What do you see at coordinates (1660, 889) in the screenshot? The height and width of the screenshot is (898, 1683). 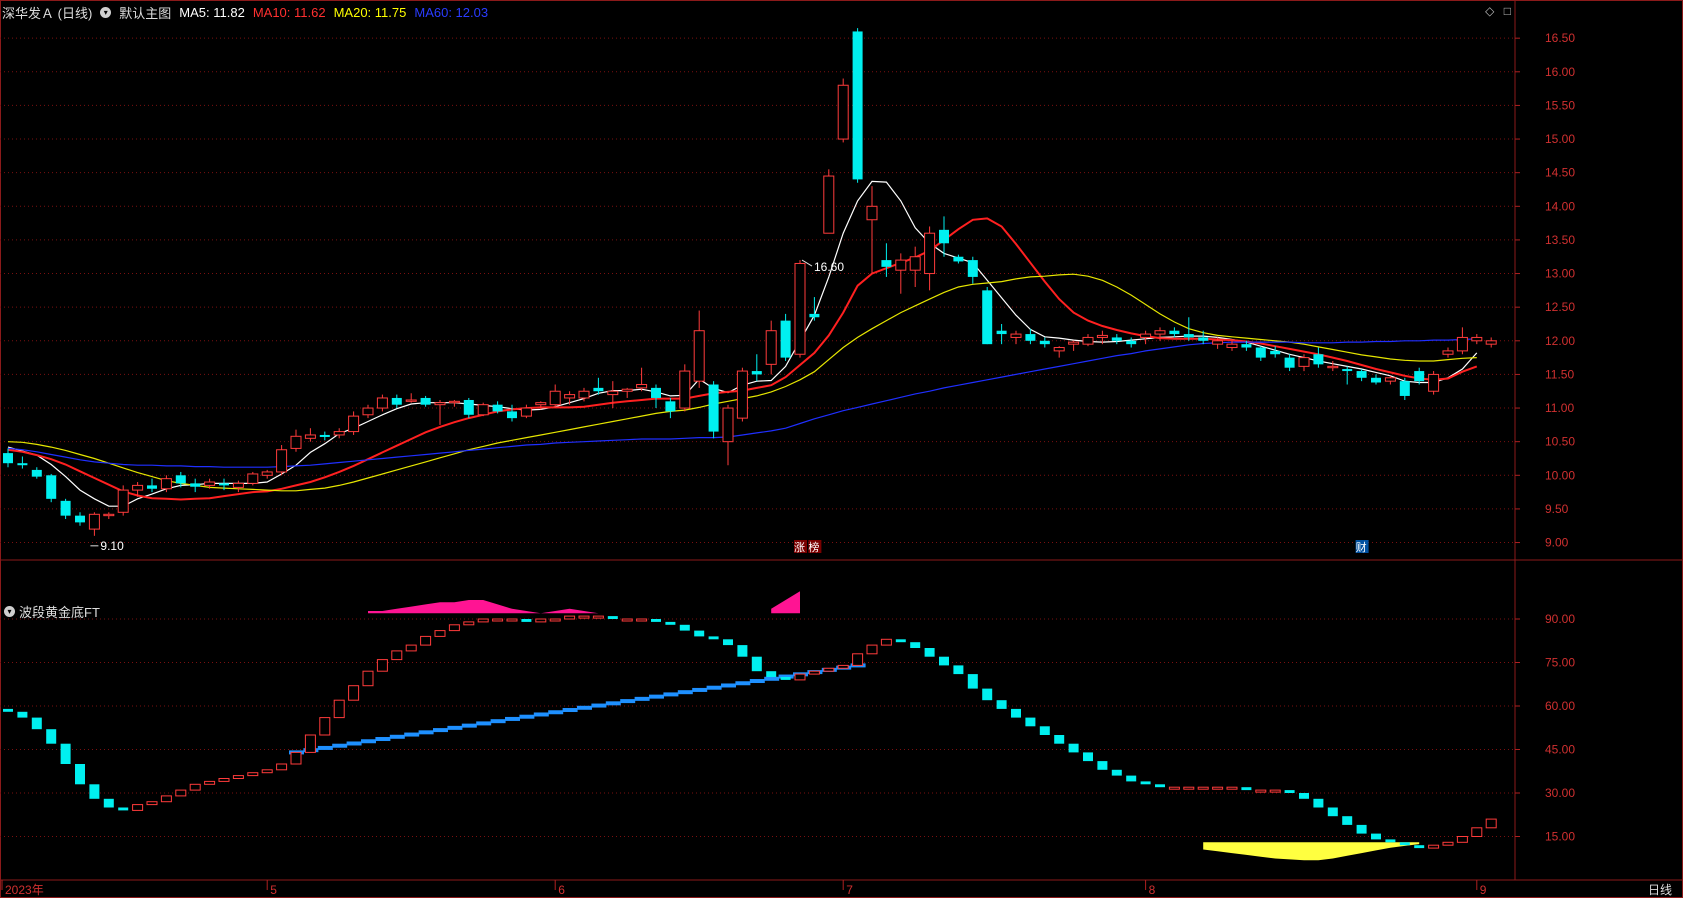 I see `period-tab: 日线` at bounding box center [1660, 889].